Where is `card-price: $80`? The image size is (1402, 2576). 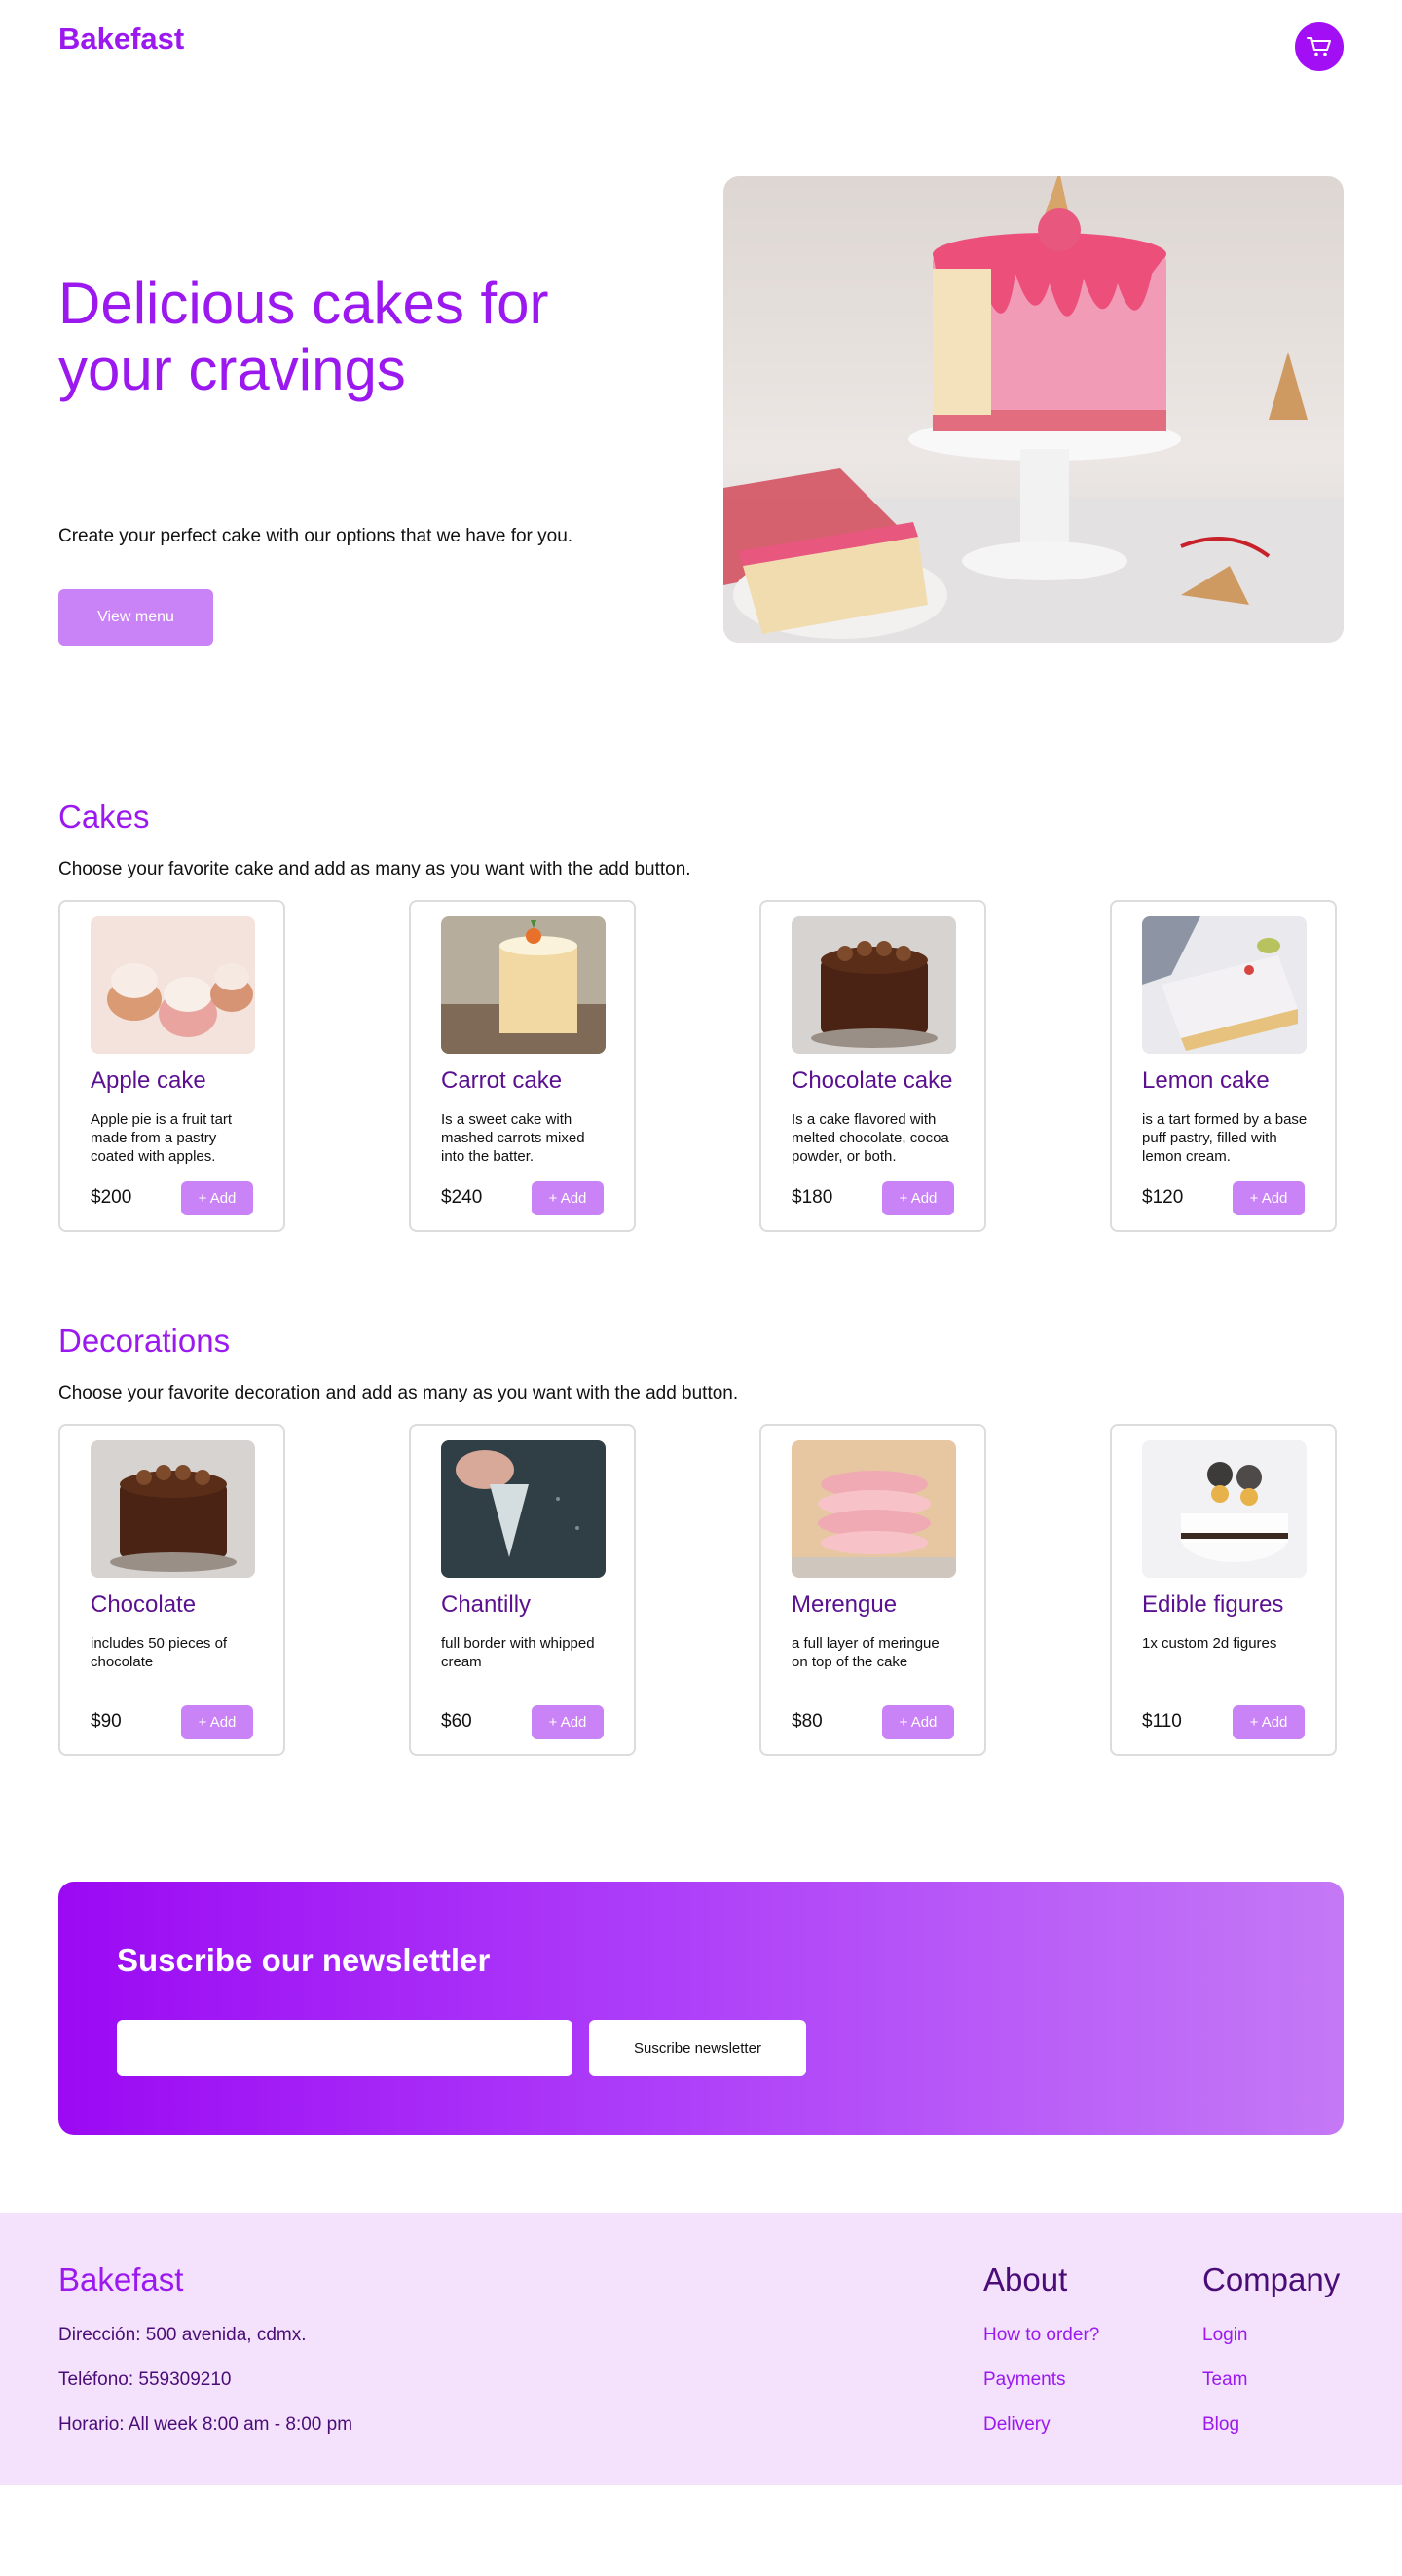 card-price: $80 is located at coordinates (807, 1721).